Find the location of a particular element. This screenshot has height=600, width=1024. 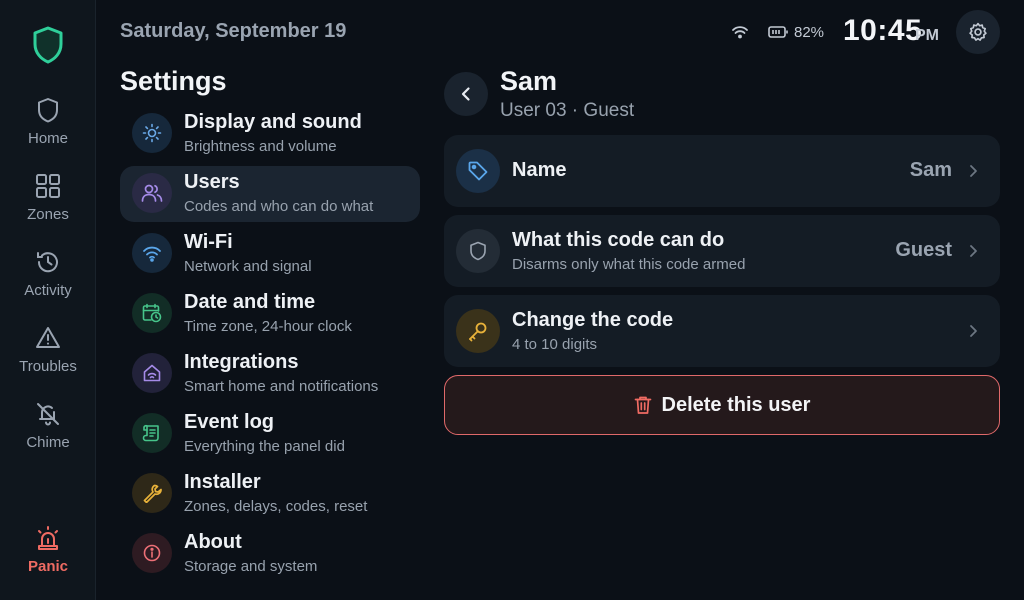

wrench-icon is located at coordinates (152, 493).